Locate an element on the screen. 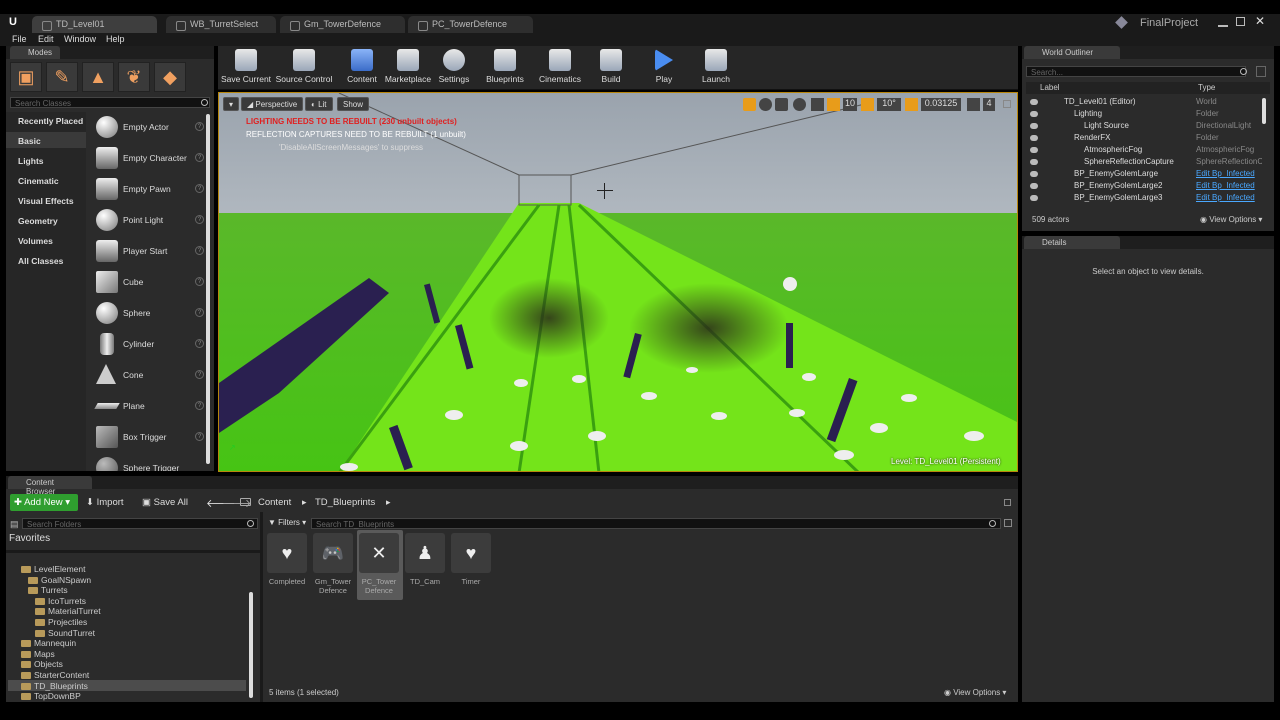 The image size is (1280, 720). place-item-sphere: Sphere? is located at coordinates (152, 314).